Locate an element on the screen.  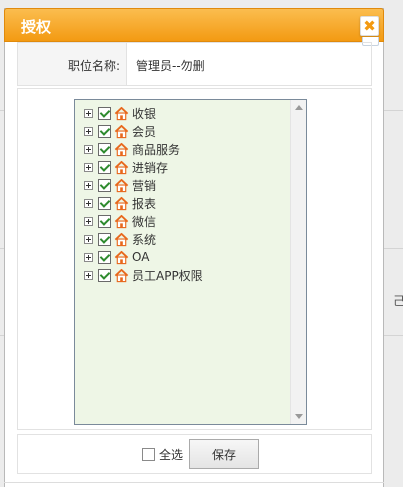
tree-item: 会员 is located at coordinates (143, 131).